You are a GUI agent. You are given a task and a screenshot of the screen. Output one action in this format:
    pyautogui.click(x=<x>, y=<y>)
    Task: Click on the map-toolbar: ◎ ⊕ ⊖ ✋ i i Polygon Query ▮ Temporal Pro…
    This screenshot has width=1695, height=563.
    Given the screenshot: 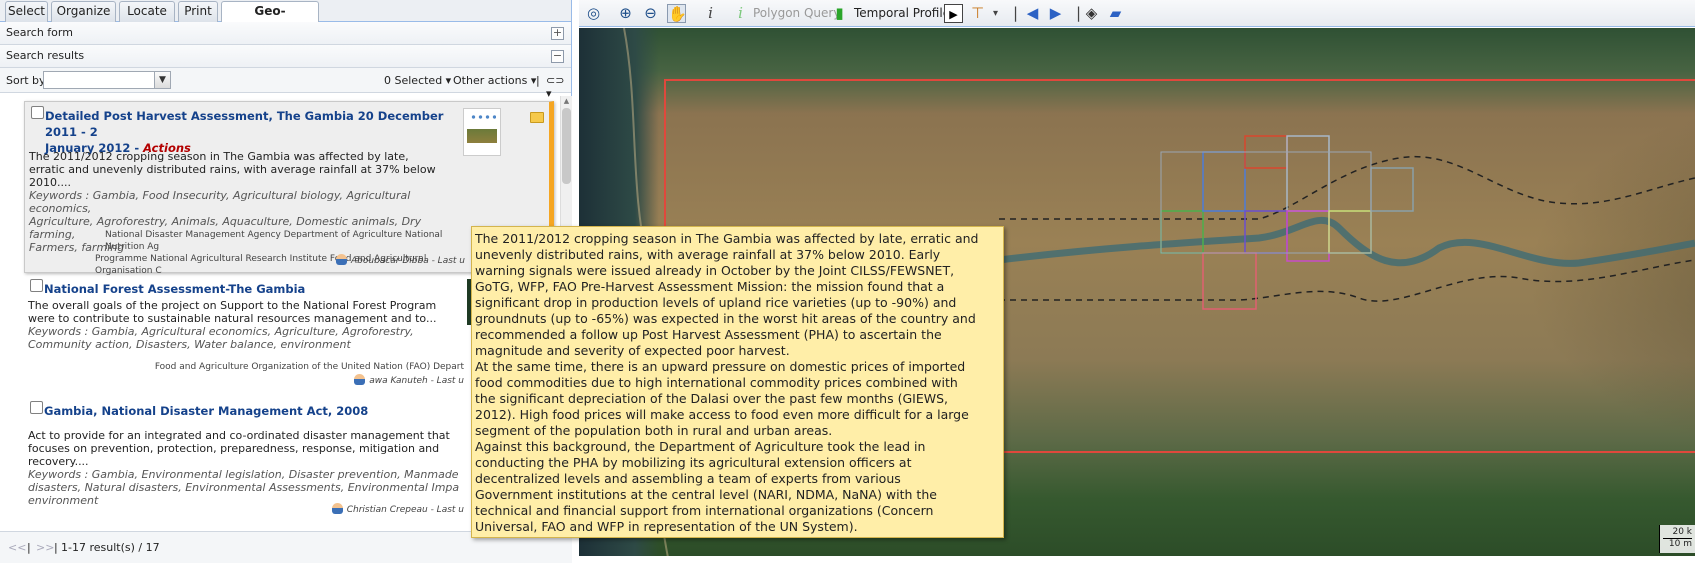 What is the action you would take?
    pyautogui.click(x=1137, y=13)
    